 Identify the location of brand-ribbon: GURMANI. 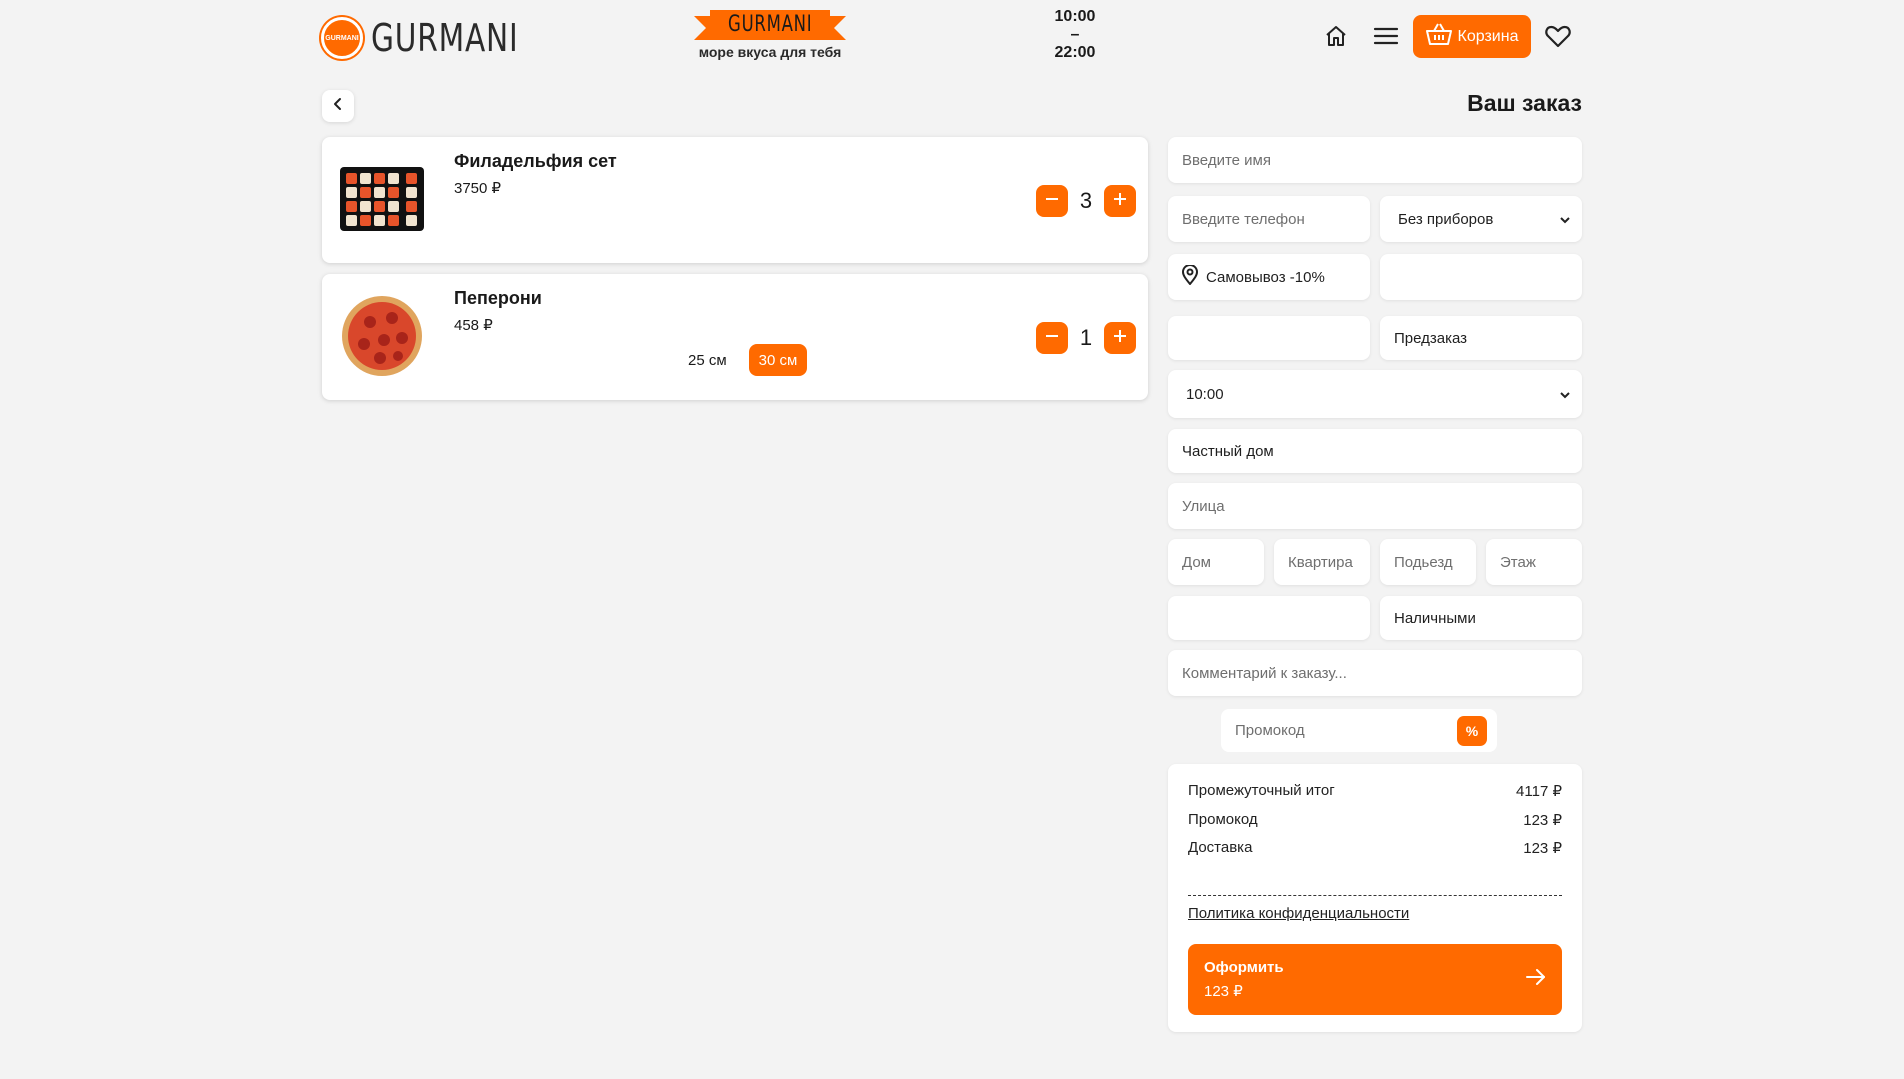
(770, 25).